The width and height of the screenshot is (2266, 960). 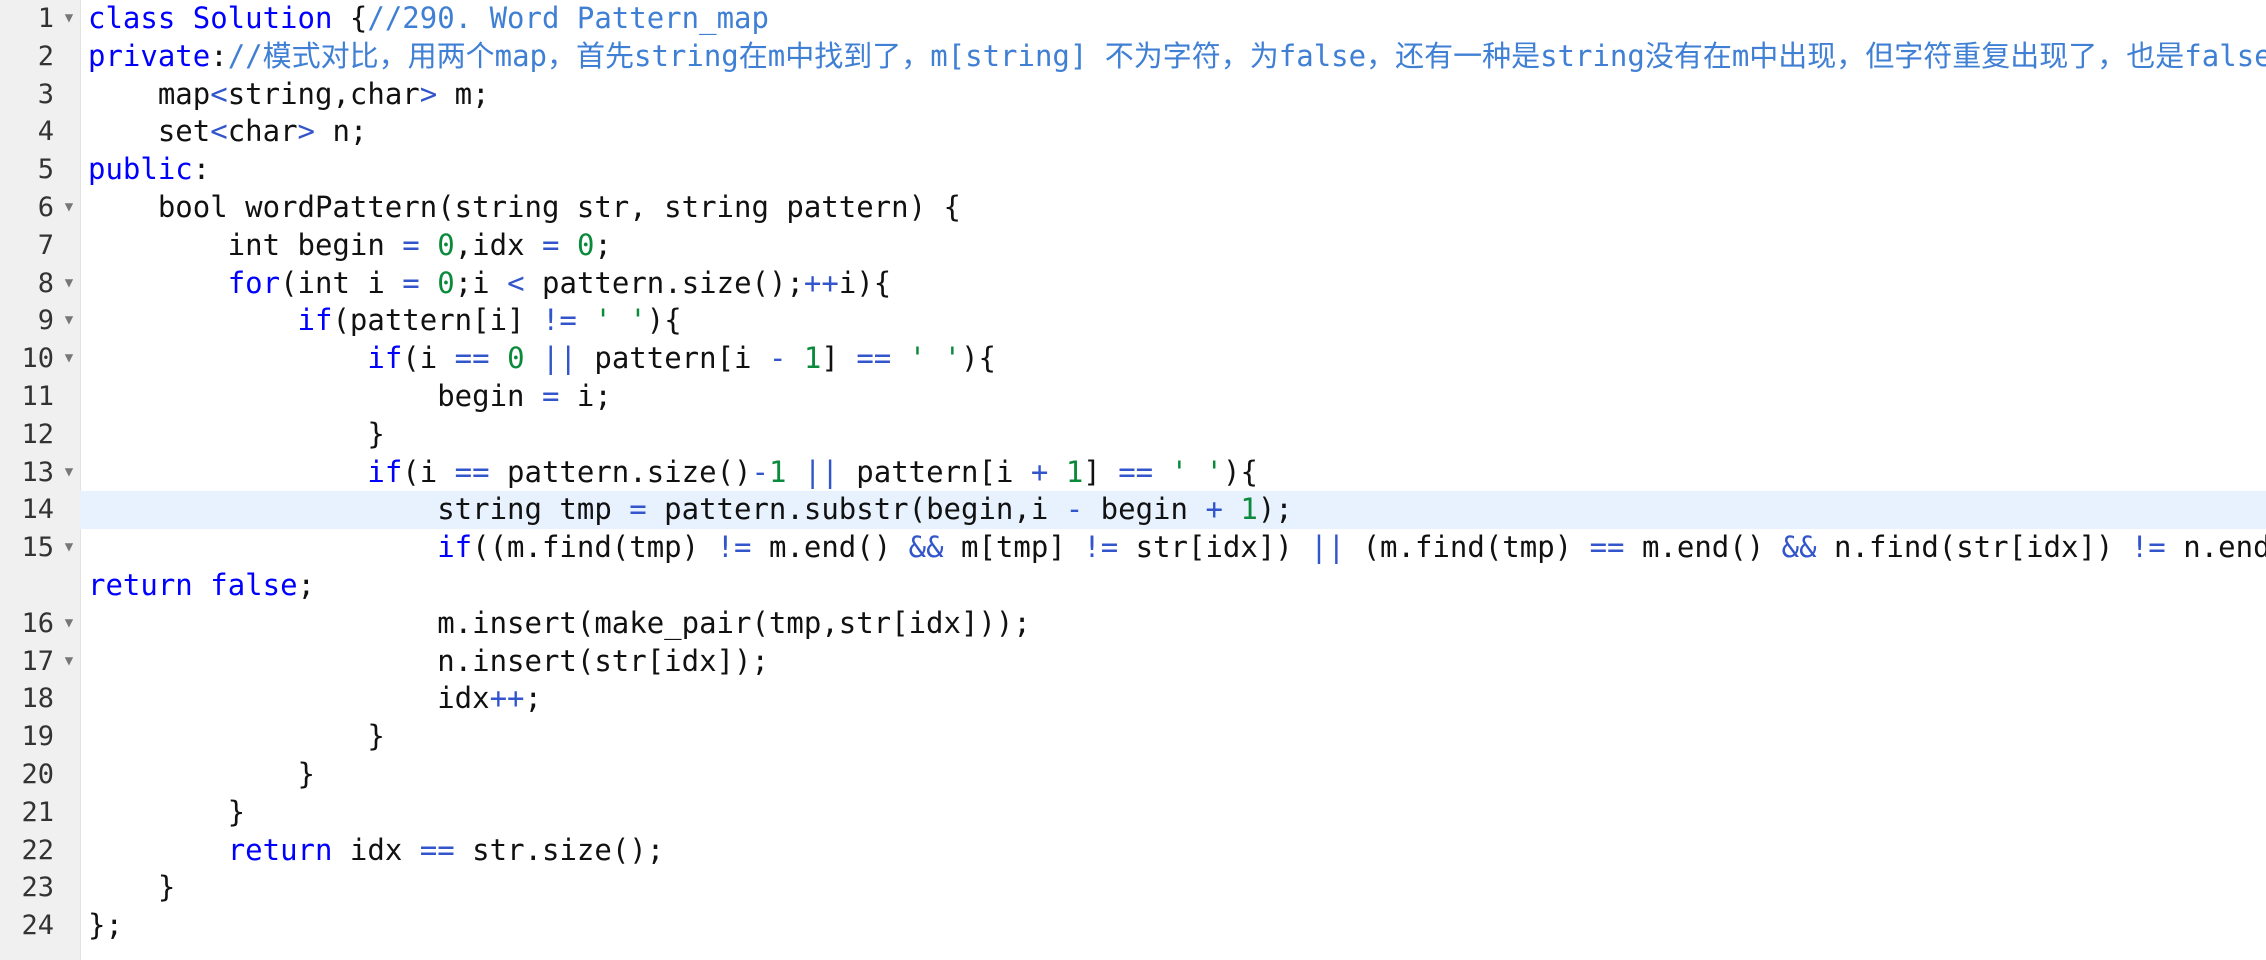 What do you see at coordinates (245, 244) in the screenshot?
I see `code-token: int begin` at bounding box center [245, 244].